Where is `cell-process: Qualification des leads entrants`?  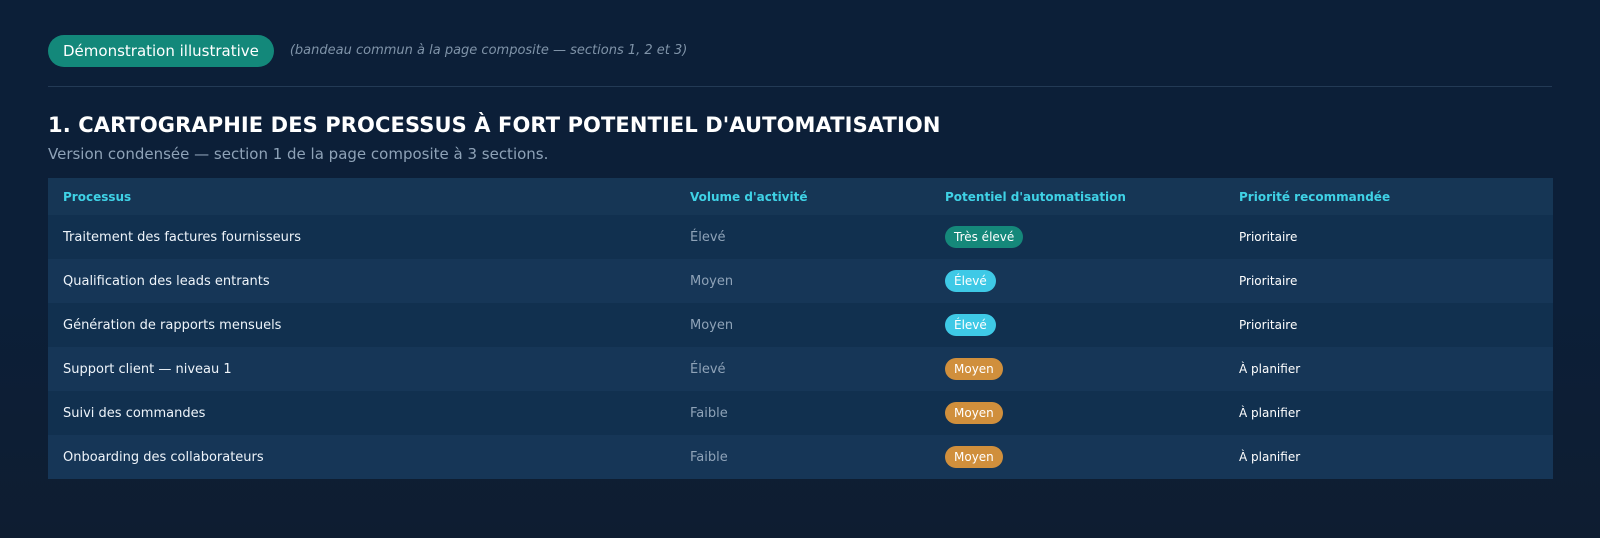
cell-process: Qualification des leads entrants is located at coordinates (166, 281).